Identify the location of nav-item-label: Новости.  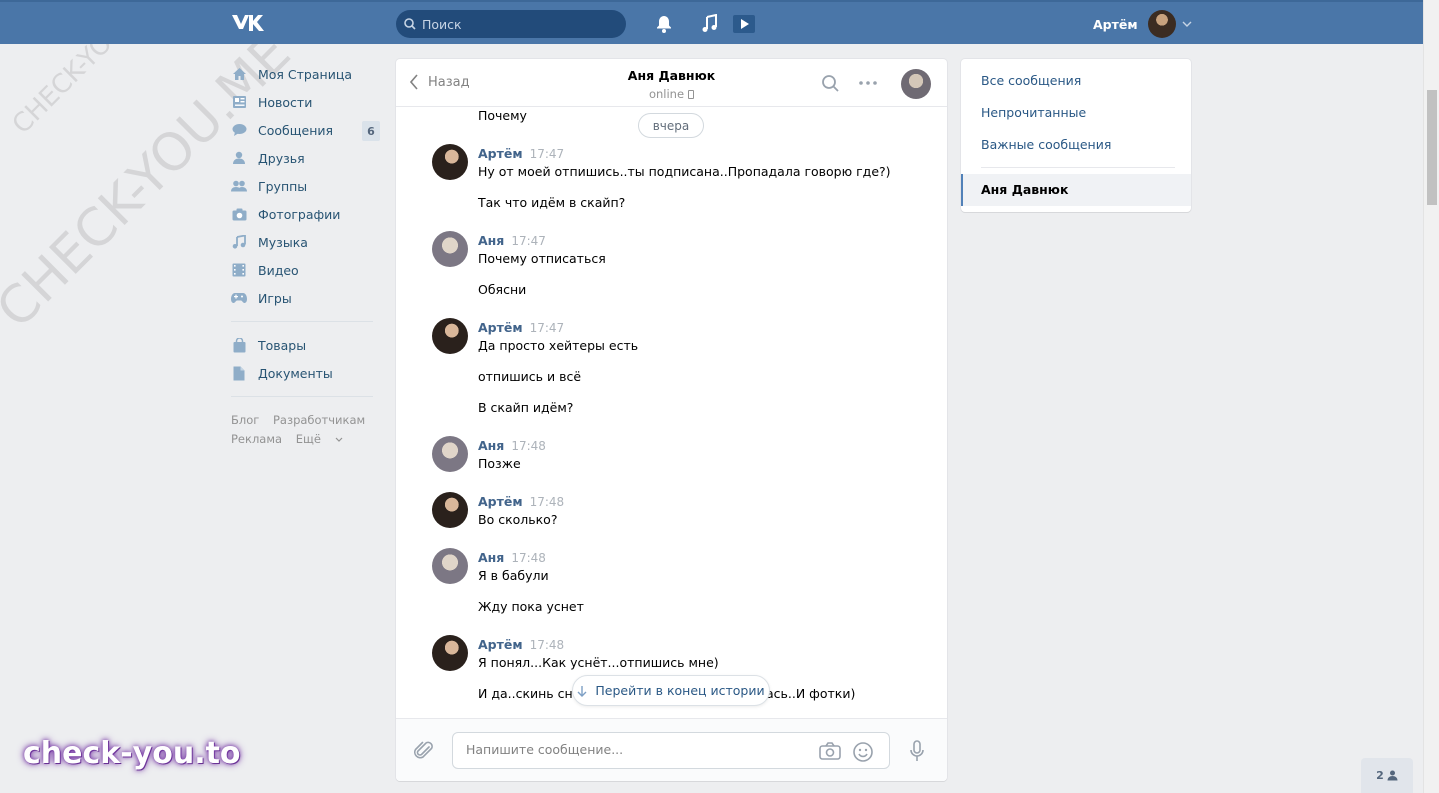
(285, 102).